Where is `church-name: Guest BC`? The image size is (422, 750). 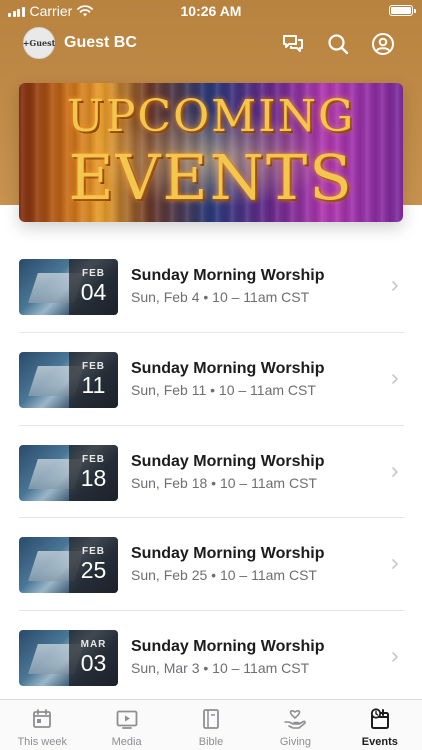 church-name: Guest BC is located at coordinates (100, 42).